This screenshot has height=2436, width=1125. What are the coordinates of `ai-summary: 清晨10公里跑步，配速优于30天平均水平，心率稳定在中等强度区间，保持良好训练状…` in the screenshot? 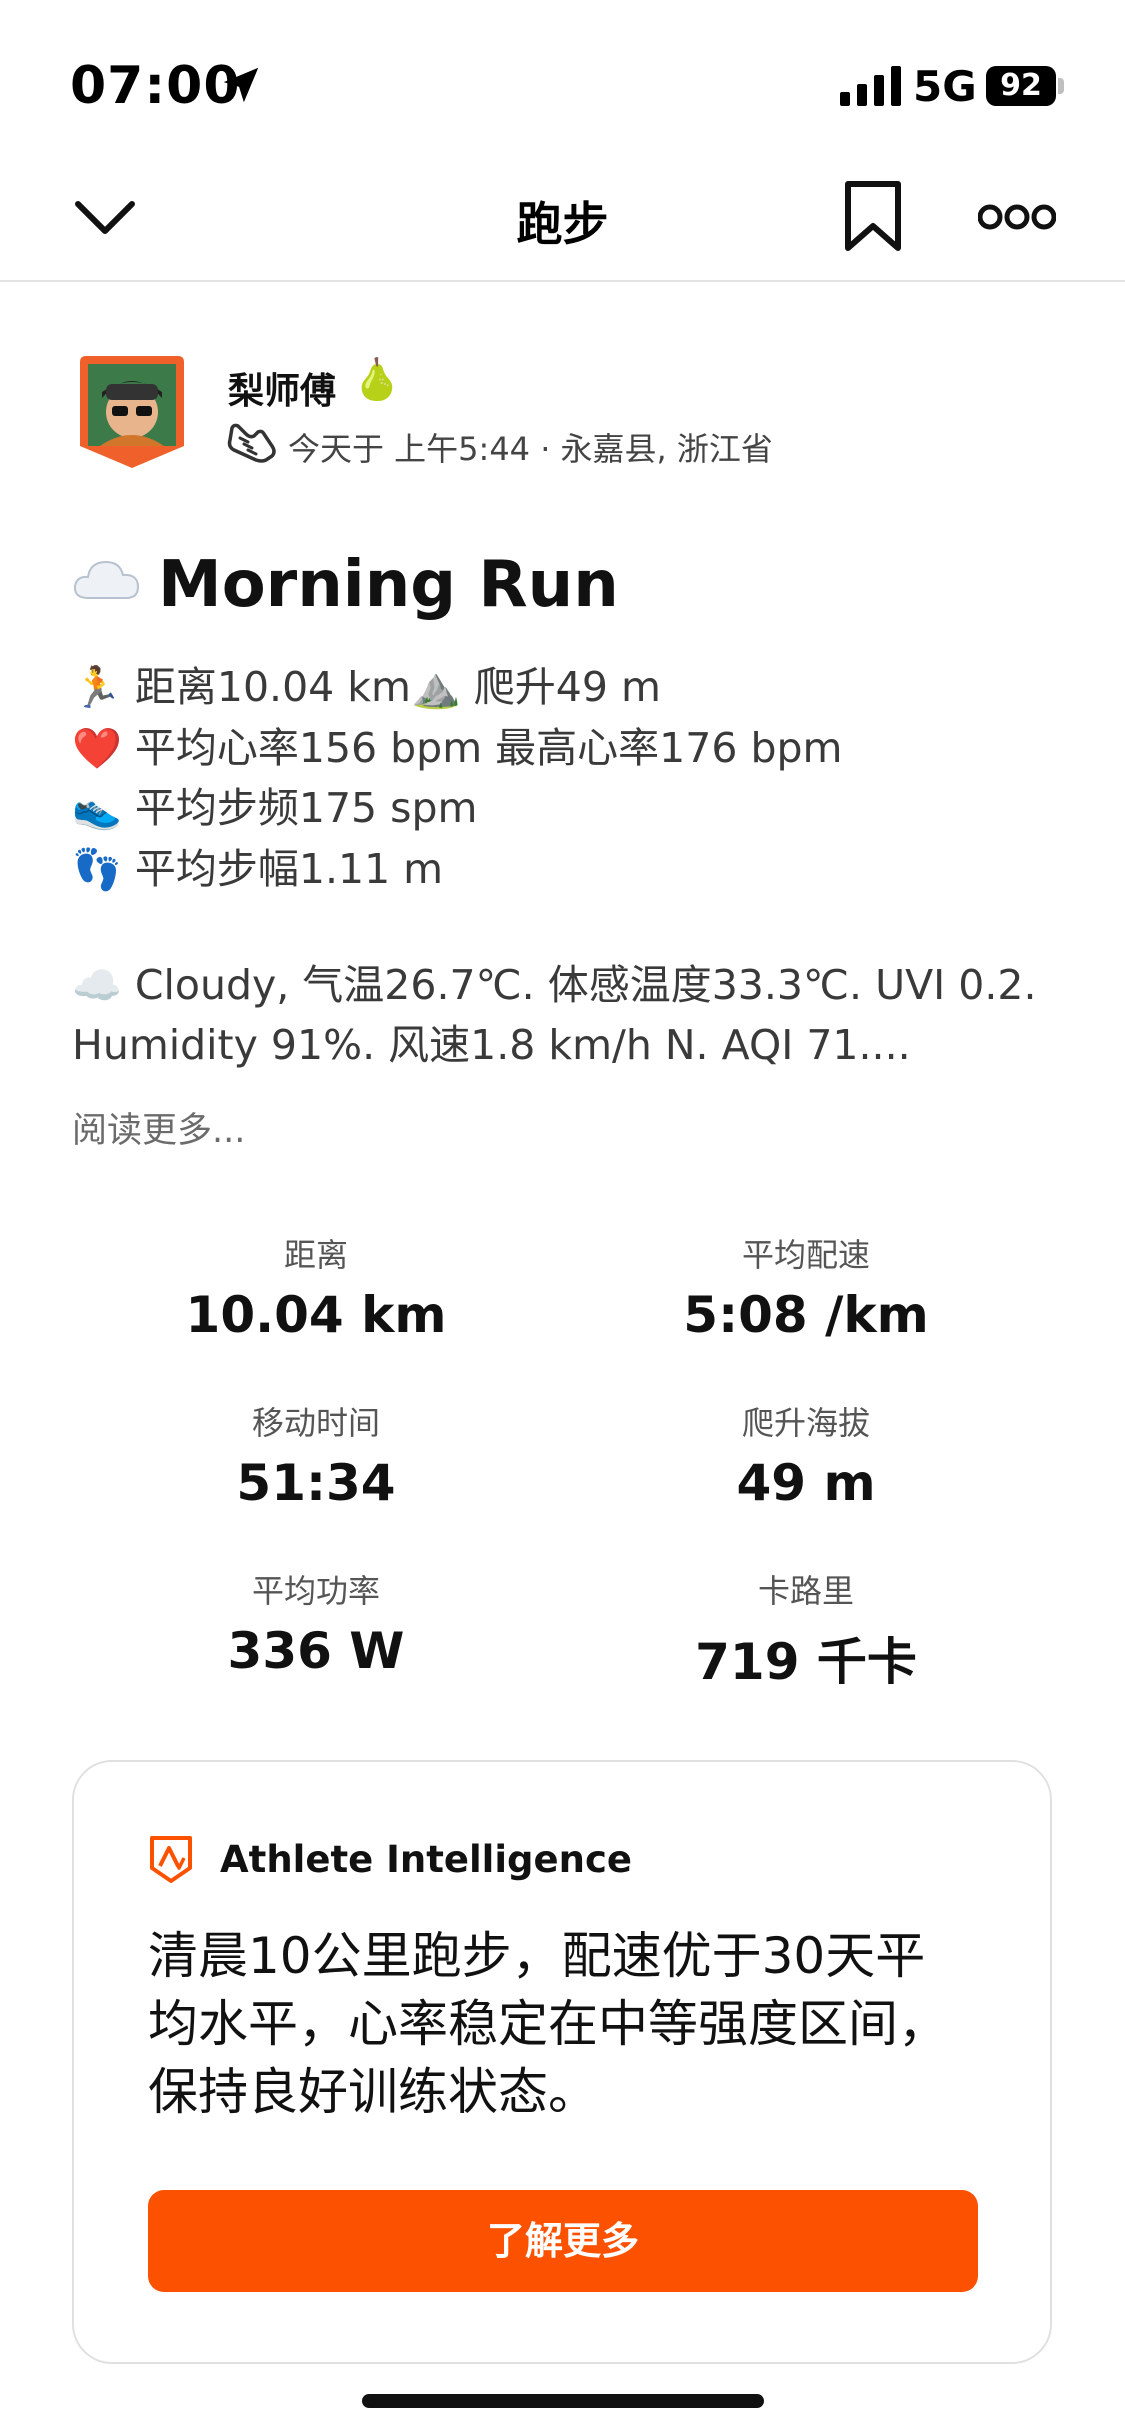 It's located at (548, 2024).